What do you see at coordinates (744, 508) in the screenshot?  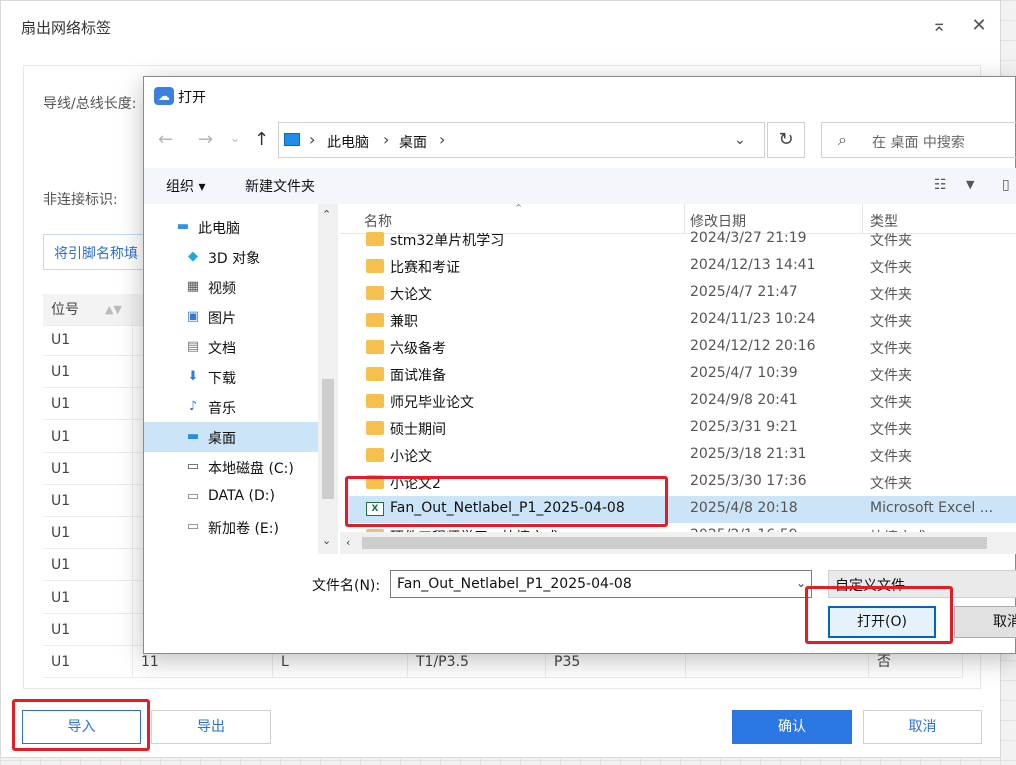 I see `file-date: 2025/4/8 20:18` at bounding box center [744, 508].